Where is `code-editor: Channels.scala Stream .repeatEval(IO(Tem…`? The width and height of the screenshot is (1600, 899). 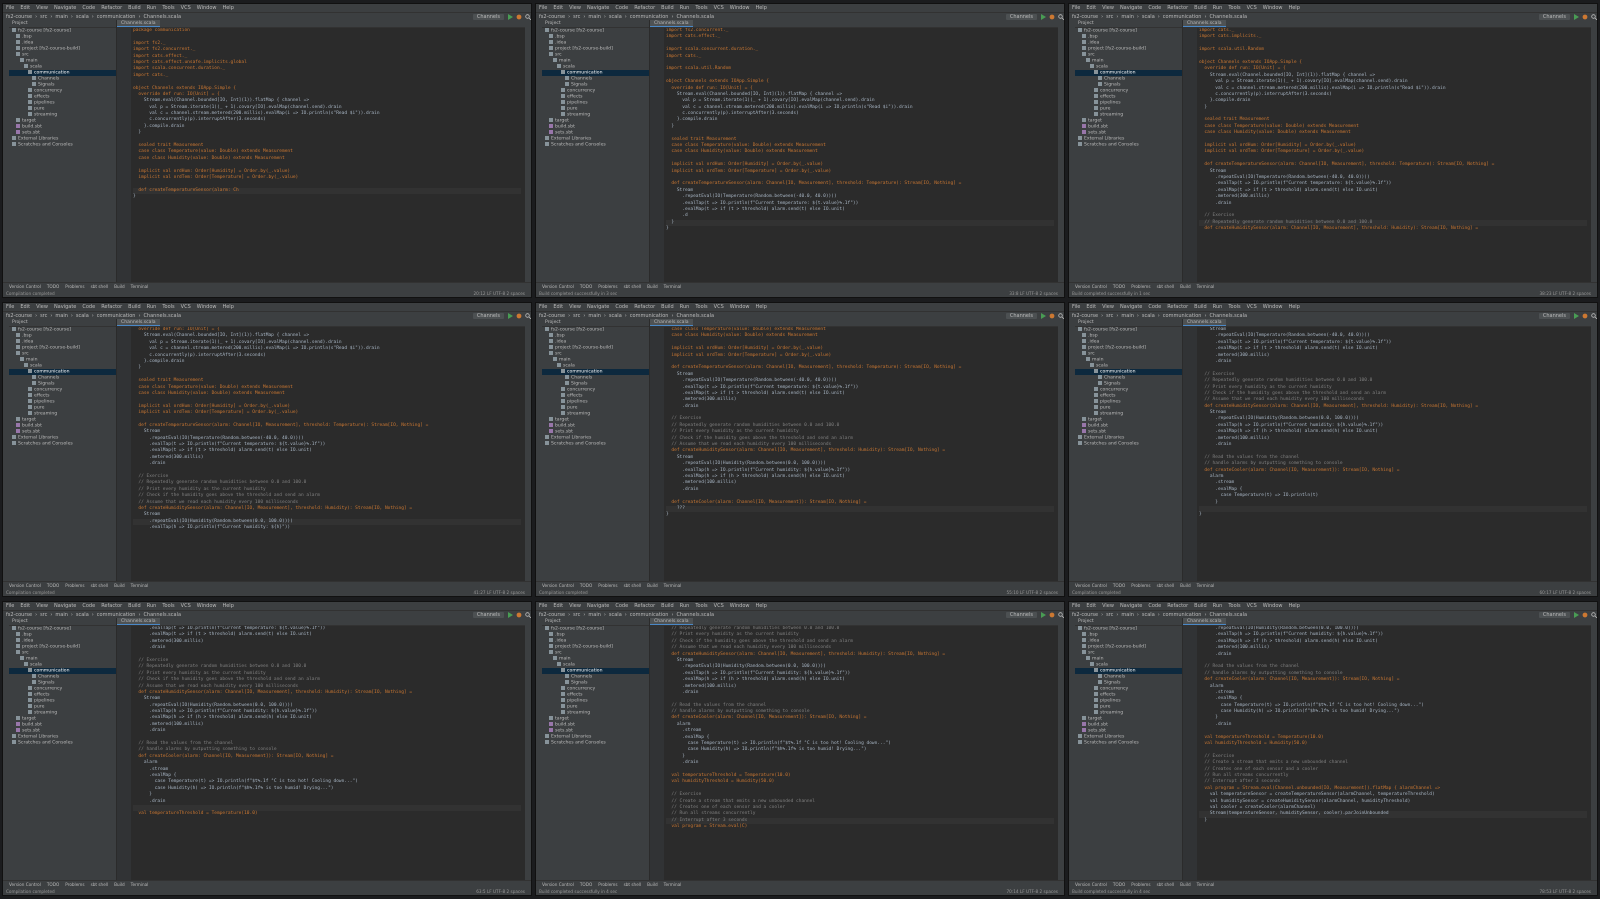 code-editor: Channels.scala Stream .repeatEval(IO(Tem… is located at coordinates (1387, 450).